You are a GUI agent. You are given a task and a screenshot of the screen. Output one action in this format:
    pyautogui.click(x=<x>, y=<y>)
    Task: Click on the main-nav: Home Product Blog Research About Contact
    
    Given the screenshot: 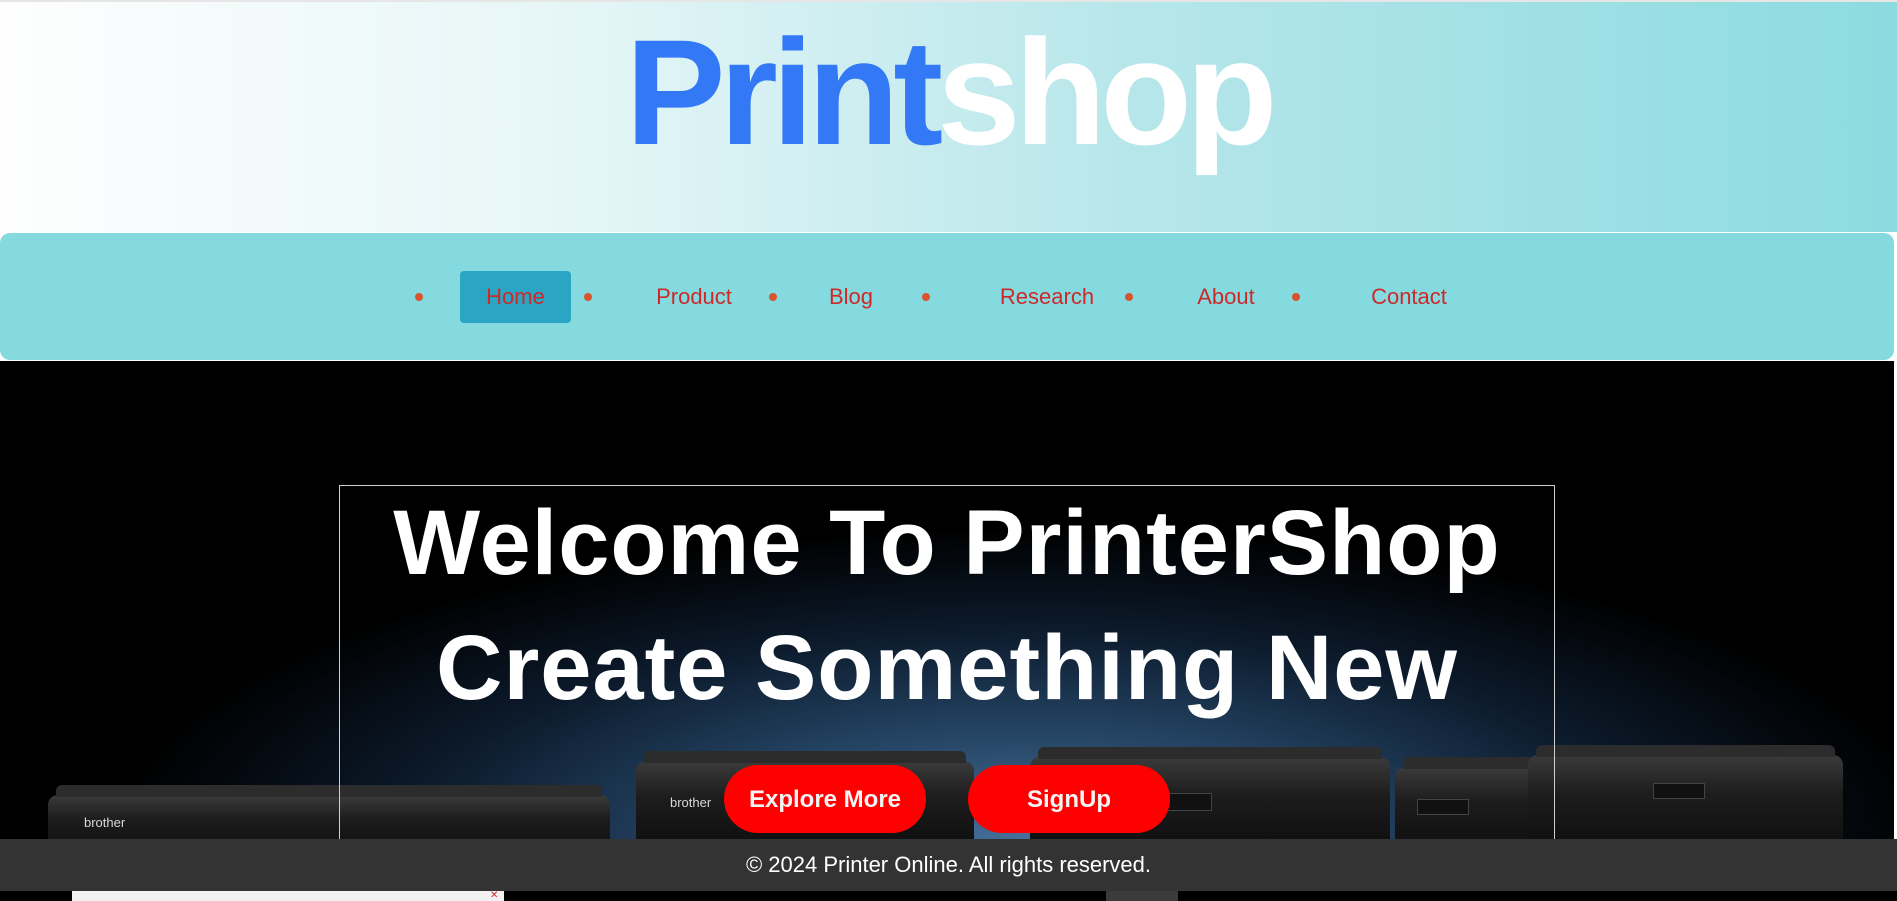 What is the action you would take?
    pyautogui.click(x=947, y=296)
    